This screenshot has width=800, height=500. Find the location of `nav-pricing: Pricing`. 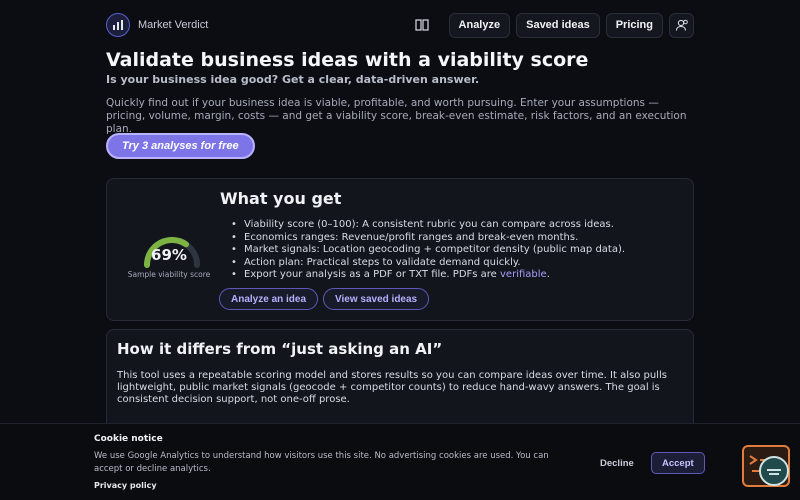

nav-pricing: Pricing is located at coordinates (634, 25).